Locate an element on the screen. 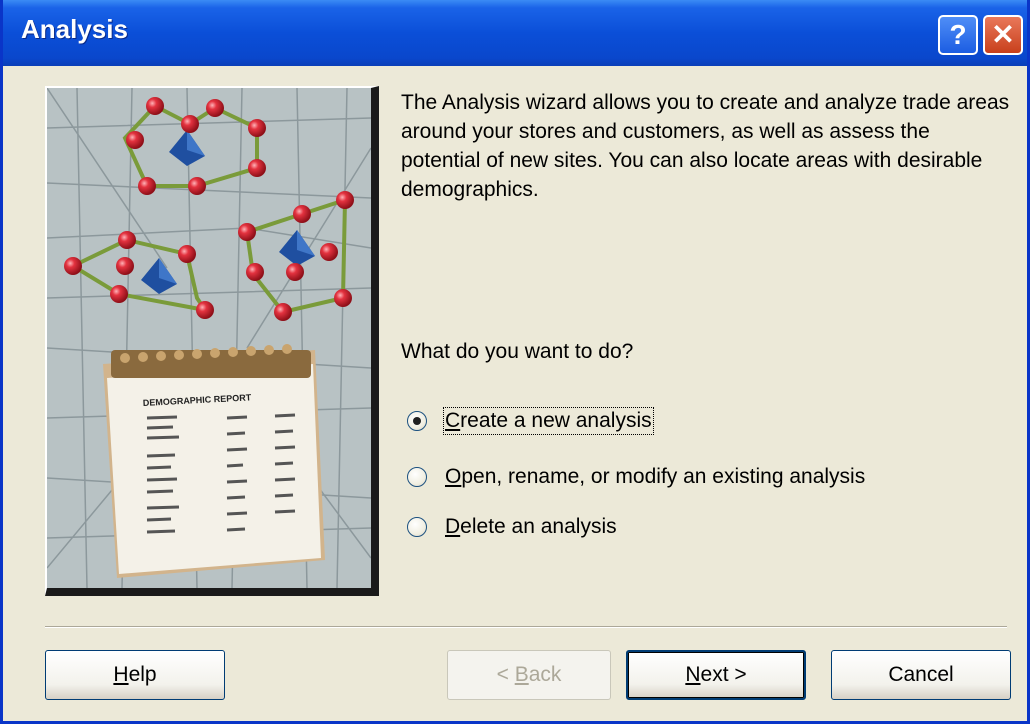 Image resolution: width=1030 pixels, height=724 pixels. close-icon: ✕ is located at coordinates (1003, 34).